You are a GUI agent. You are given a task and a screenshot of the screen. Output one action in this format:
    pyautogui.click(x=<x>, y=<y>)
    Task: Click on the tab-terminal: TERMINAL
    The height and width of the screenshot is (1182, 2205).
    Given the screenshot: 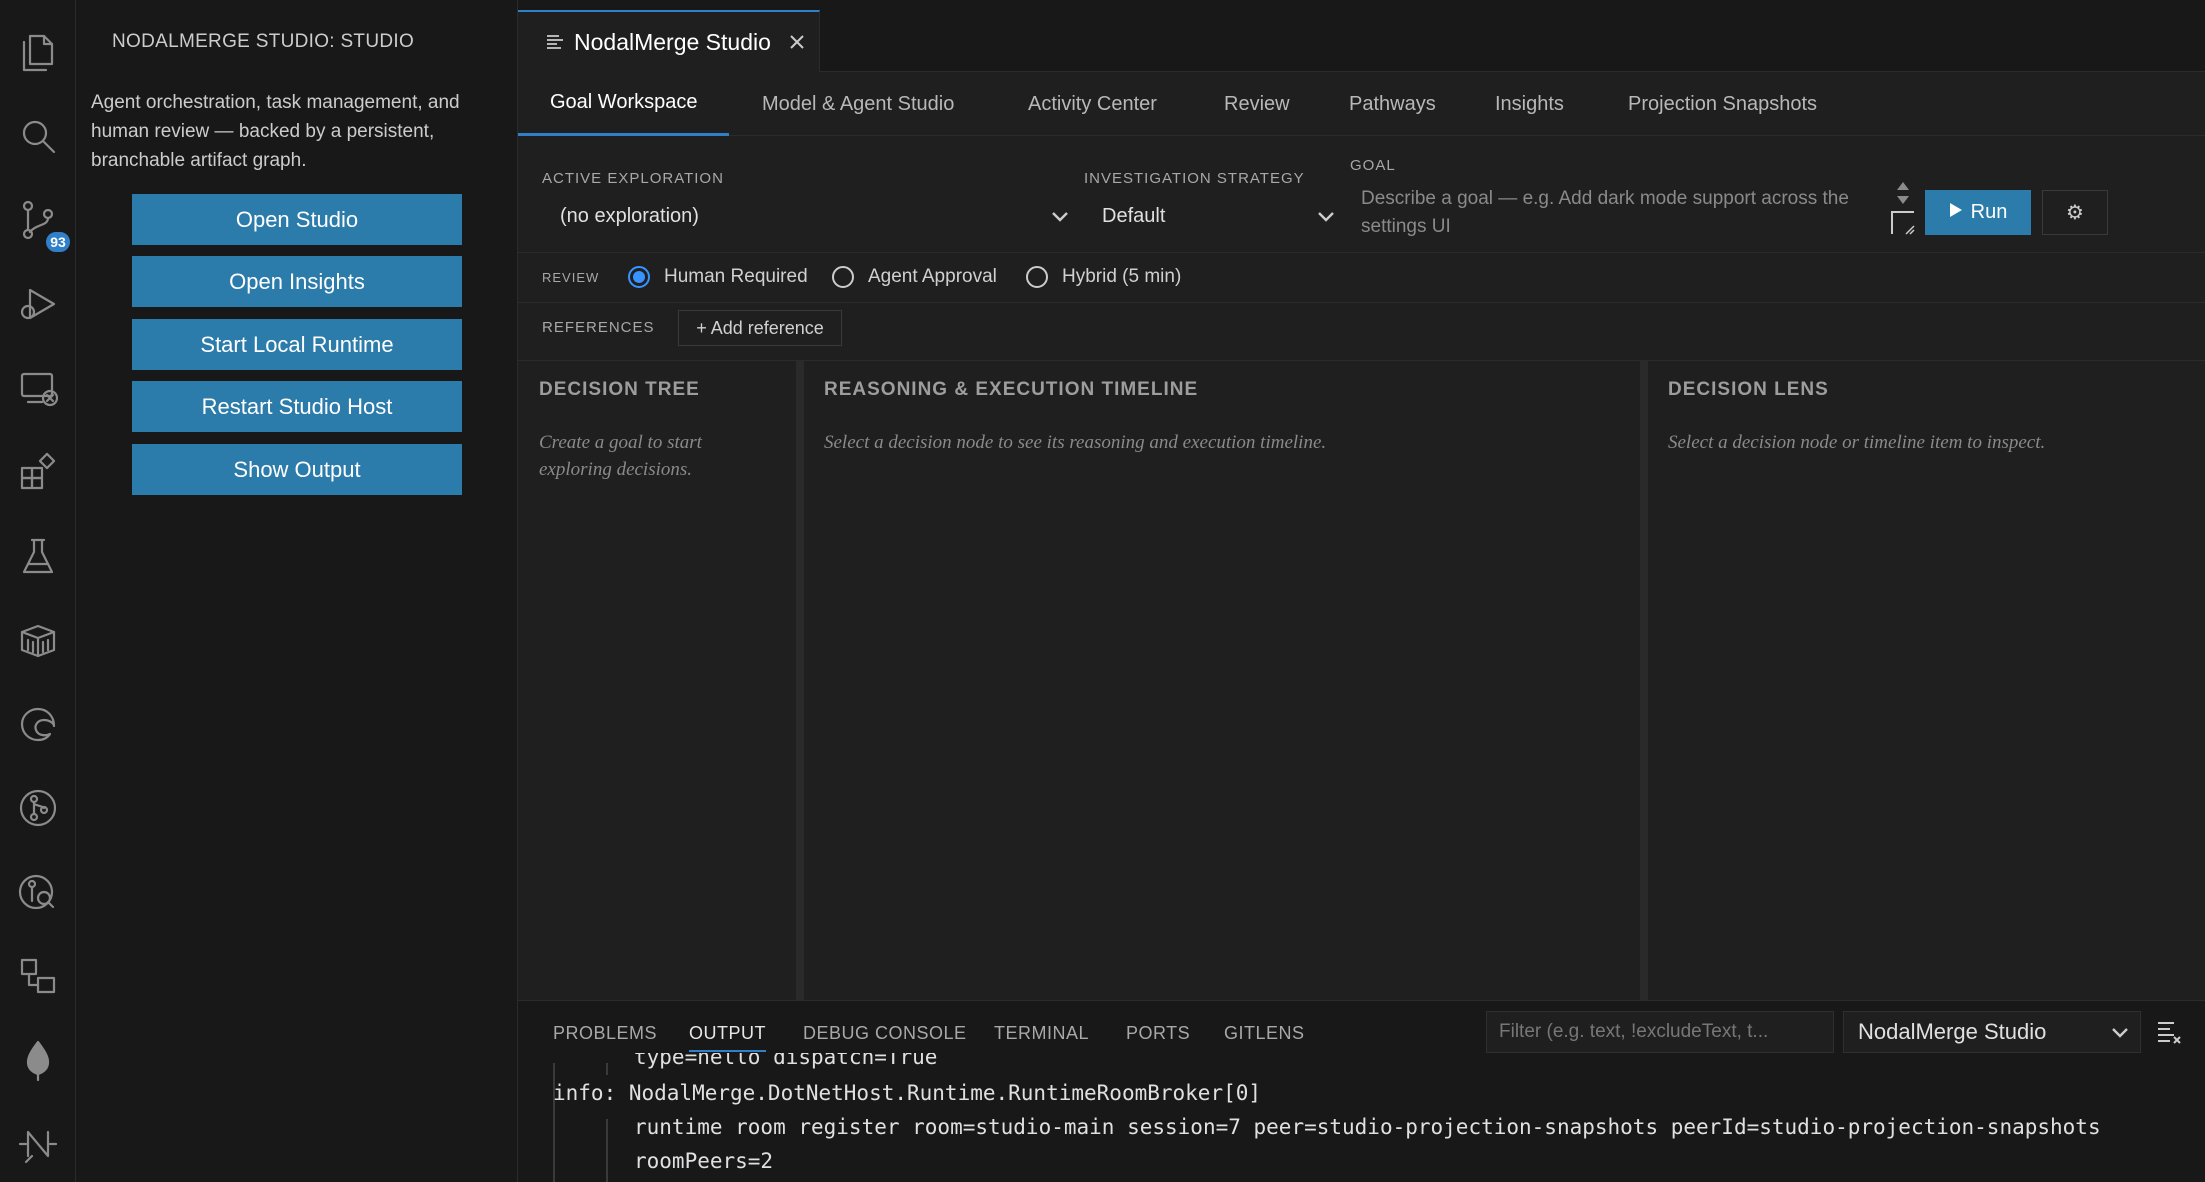 What is the action you would take?
    pyautogui.click(x=1041, y=1033)
    